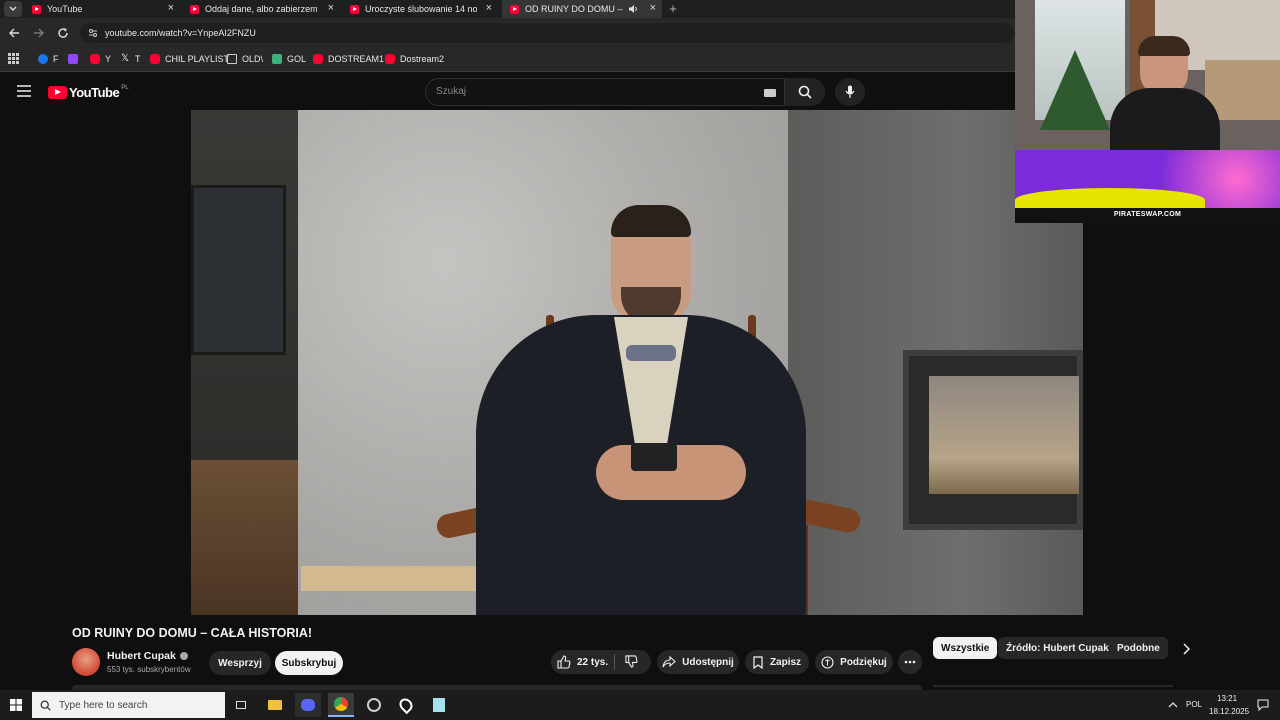  I want to click on bookmark-icon, so click(758, 662).